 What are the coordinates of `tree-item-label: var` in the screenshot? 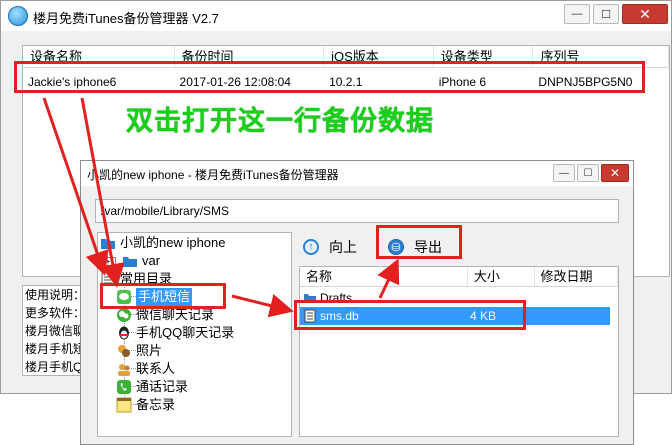 It's located at (151, 260).